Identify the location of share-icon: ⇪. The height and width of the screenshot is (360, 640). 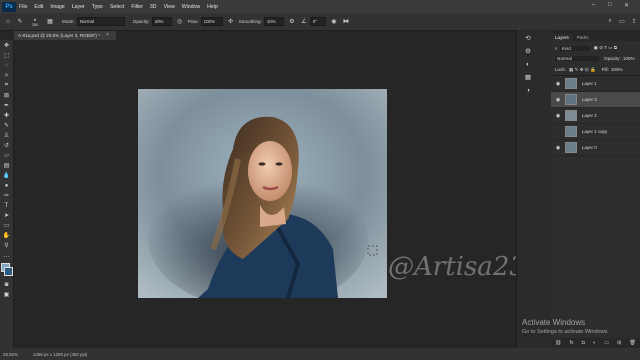
(634, 22).